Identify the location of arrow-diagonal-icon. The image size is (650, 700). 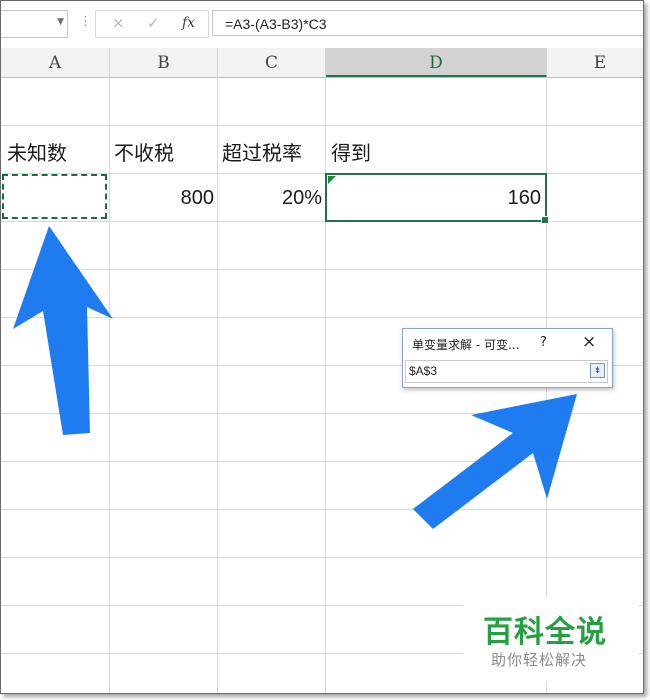
(495, 461).